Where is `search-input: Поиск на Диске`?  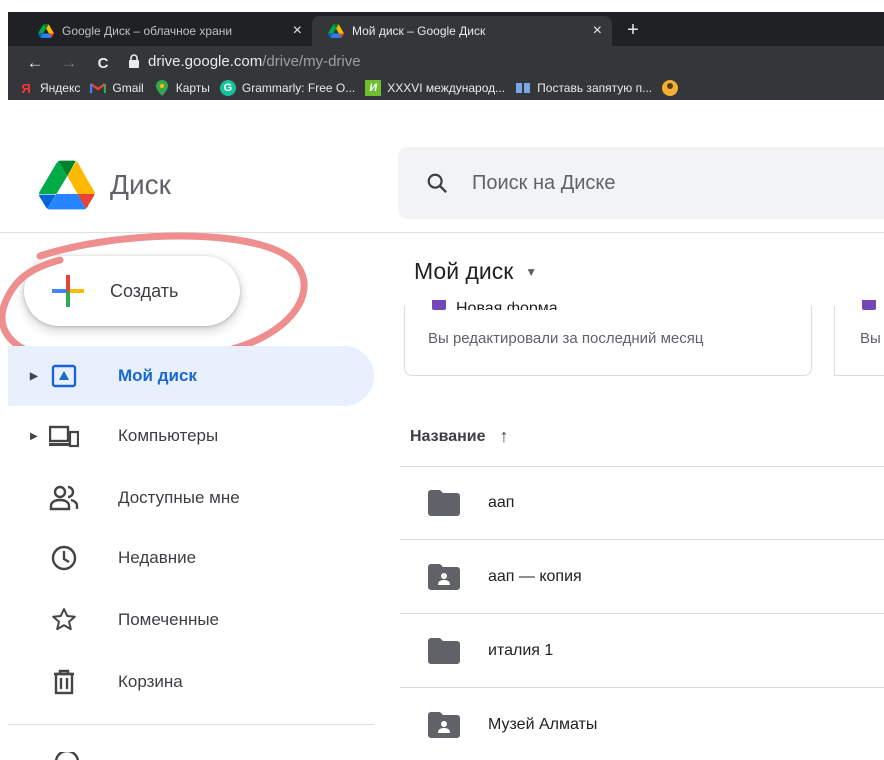 search-input: Поиск на Диске is located at coordinates (544, 183).